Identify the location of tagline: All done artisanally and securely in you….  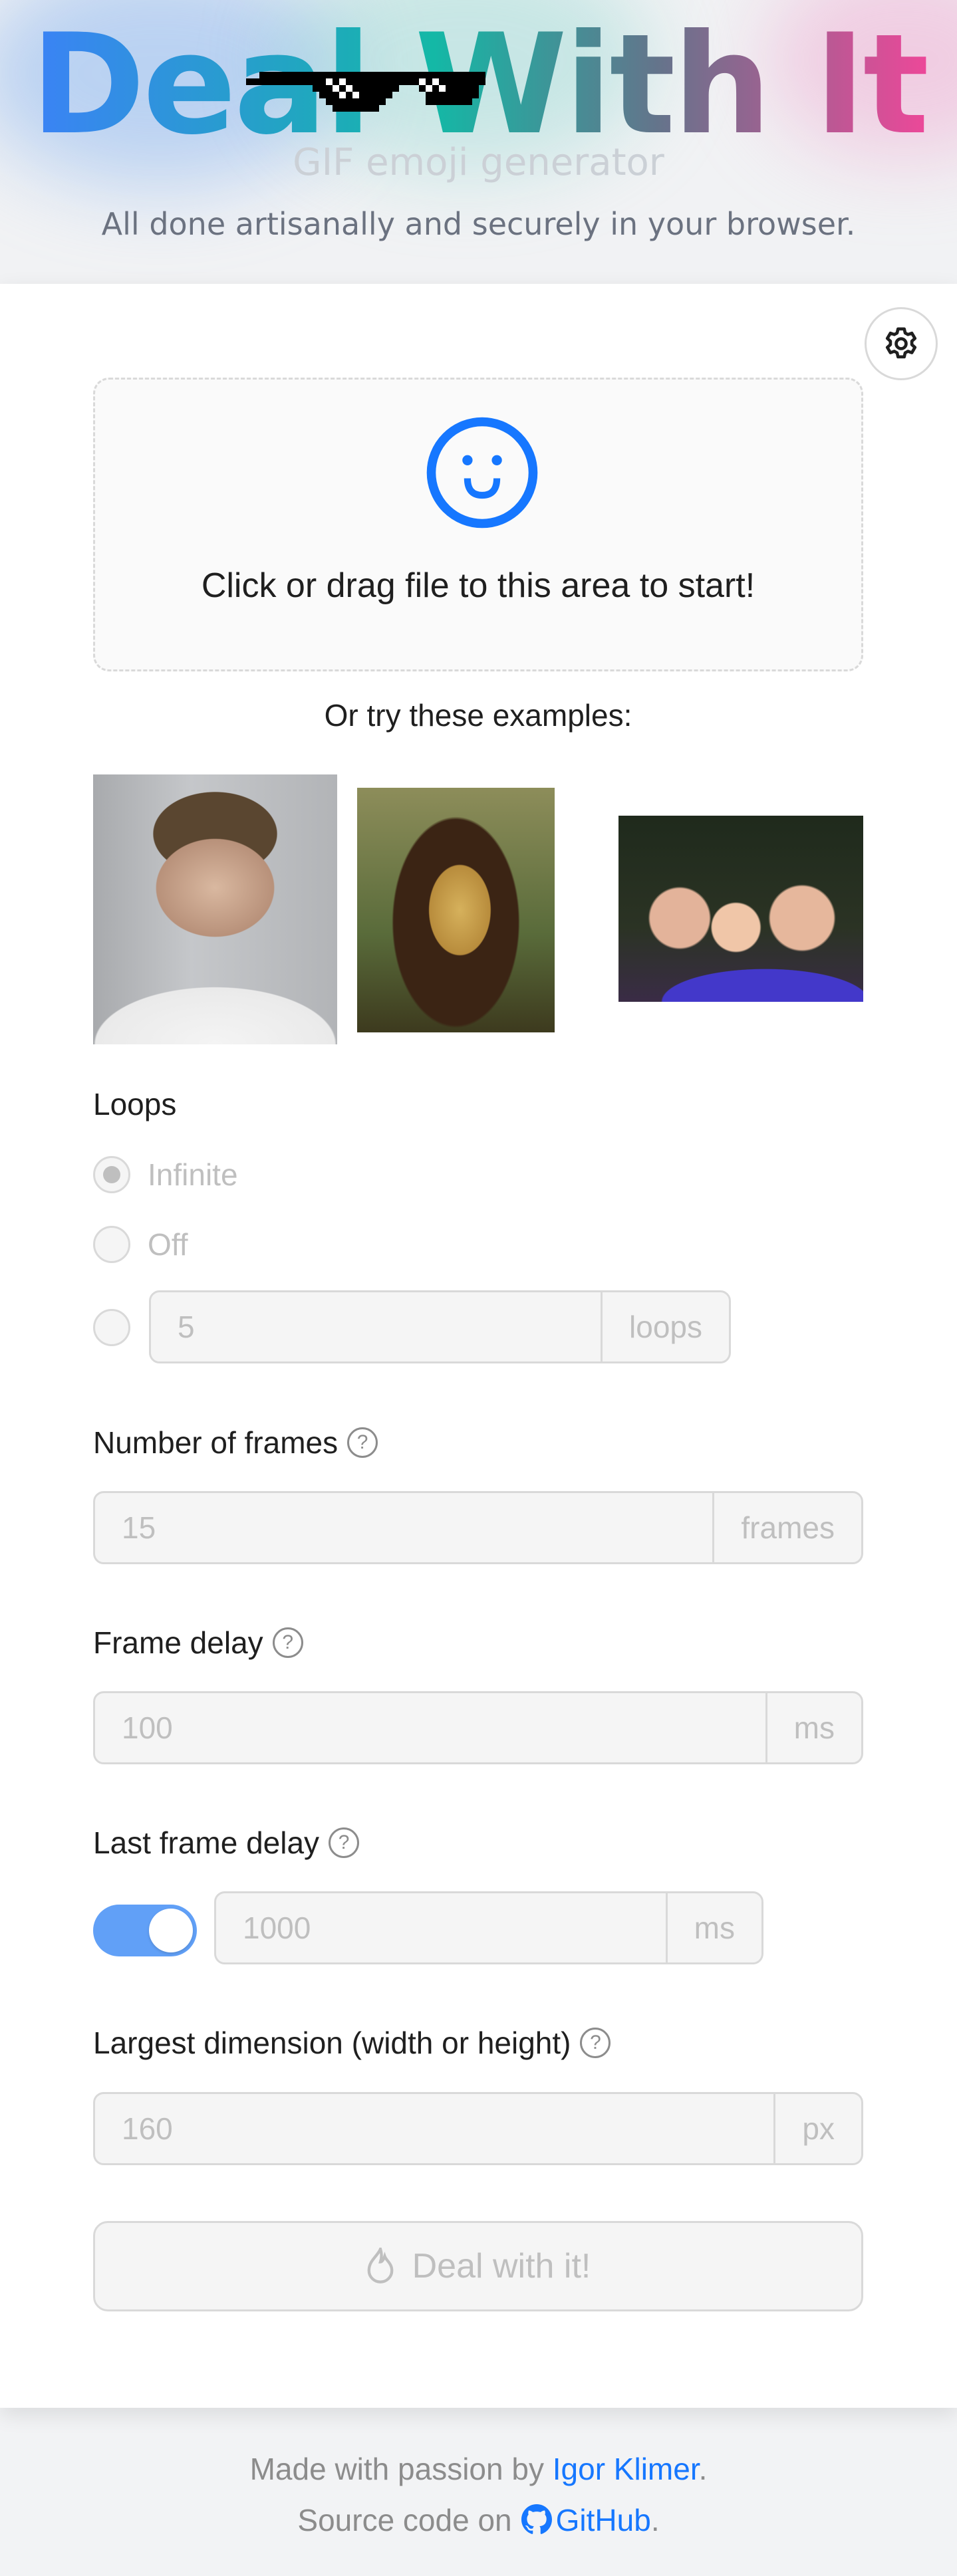
(478, 224).